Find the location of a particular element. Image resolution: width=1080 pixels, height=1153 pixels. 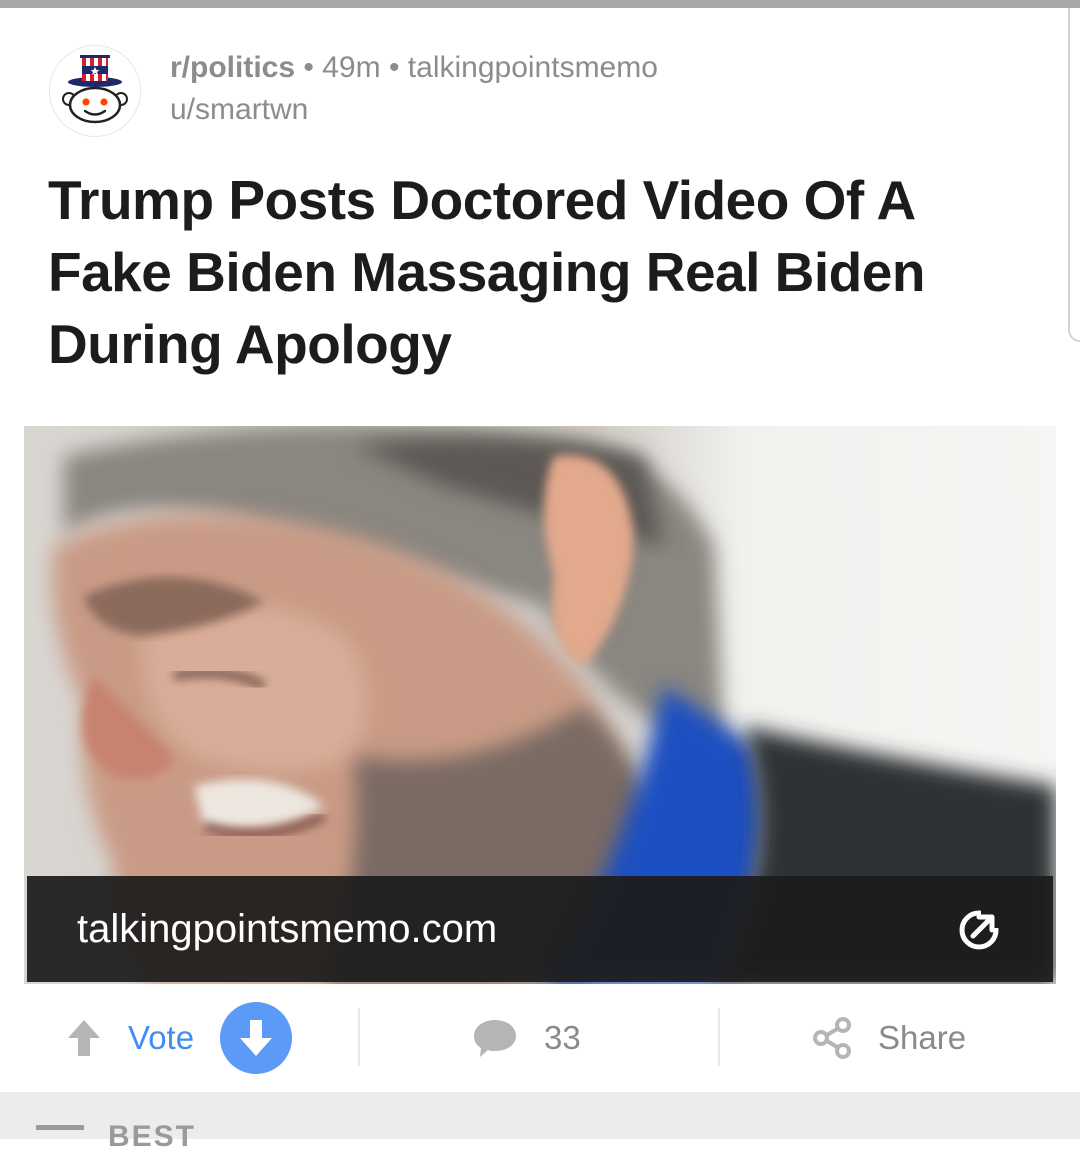

arrow-up-icon is located at coordinates (84, 1038).